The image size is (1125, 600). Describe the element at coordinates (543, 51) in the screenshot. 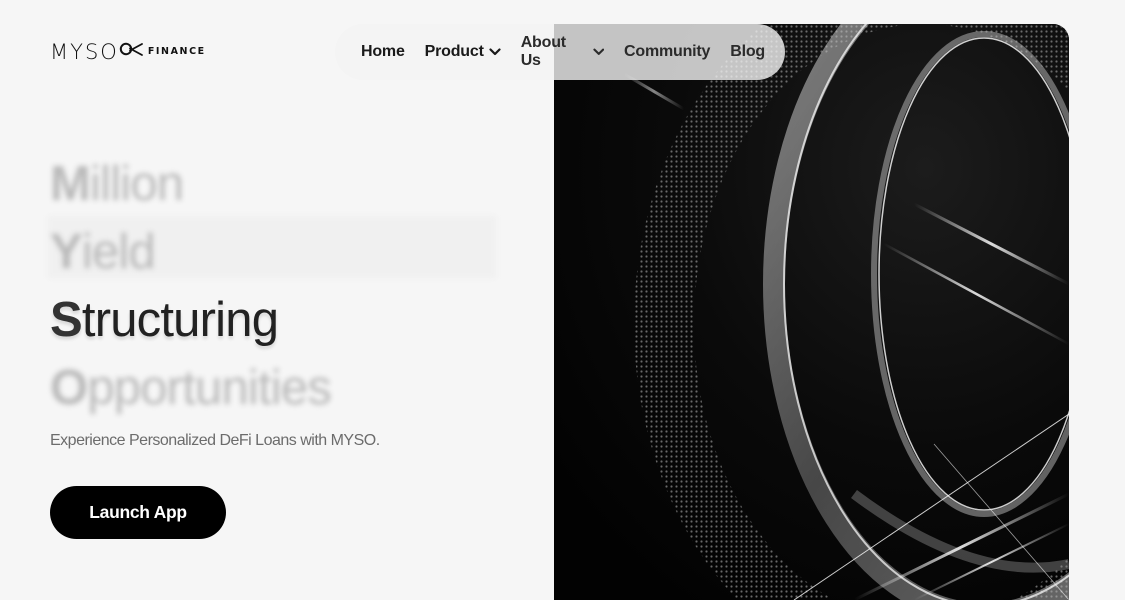

I see `nav-about-us-label: About Us` at that location.